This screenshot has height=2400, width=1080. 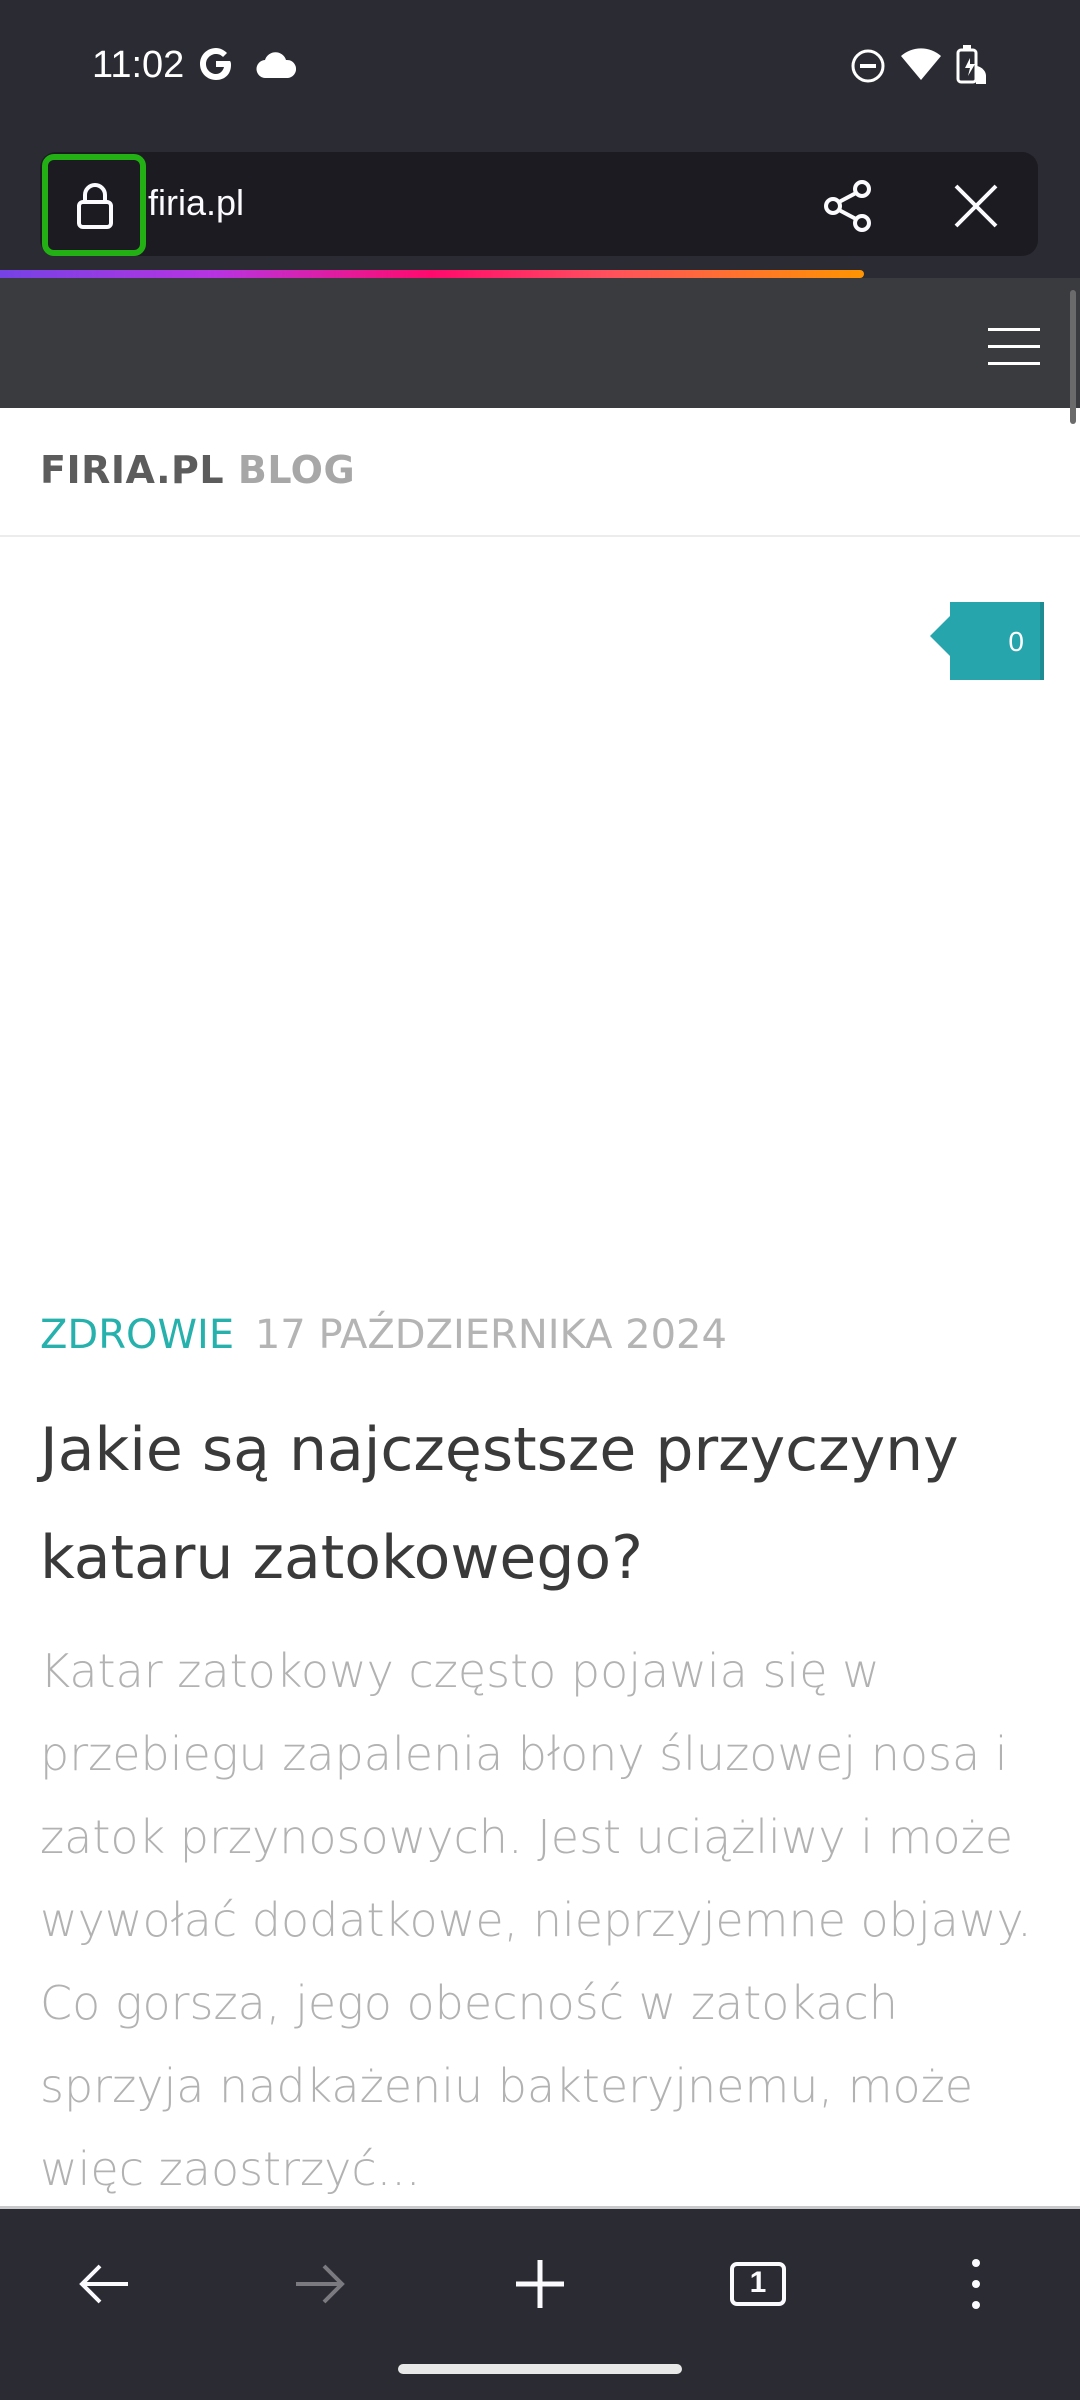 I want to click on close-icon, so click(x=976, y=206).